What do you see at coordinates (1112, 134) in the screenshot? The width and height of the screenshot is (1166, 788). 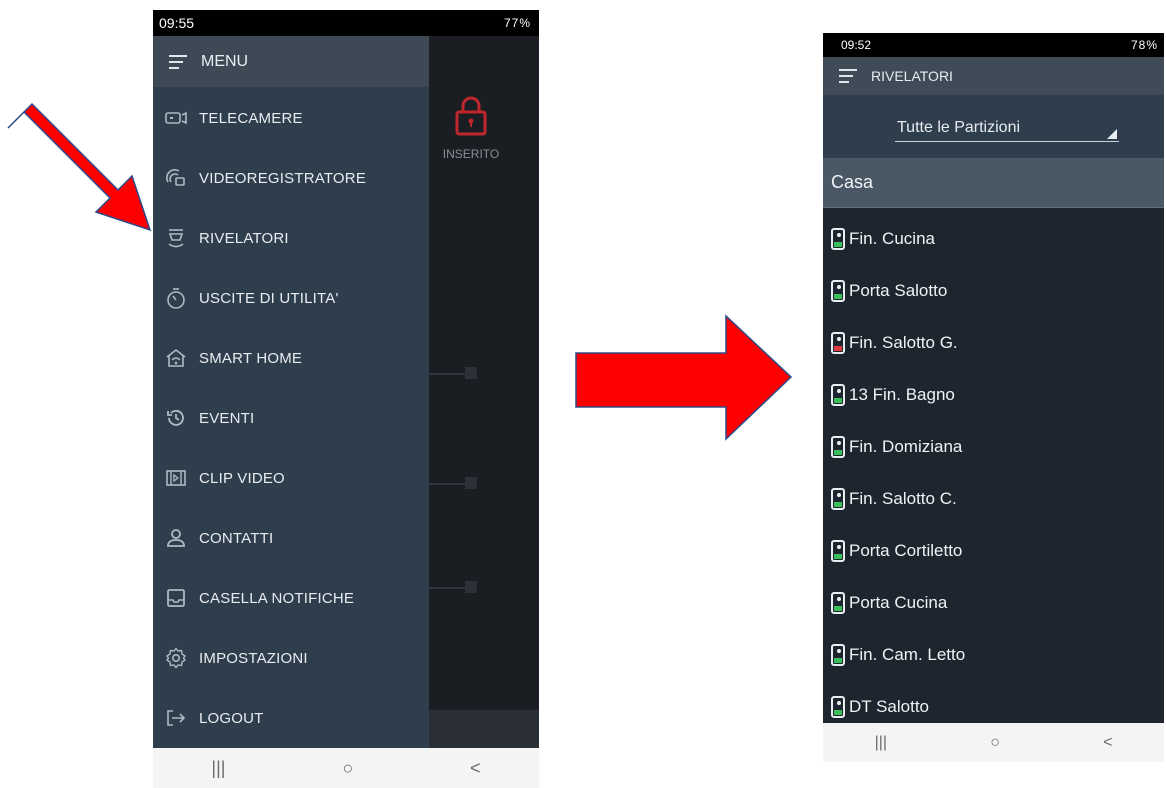 I see `dropdown-caret-icon` at bounding box center [1112, 134].